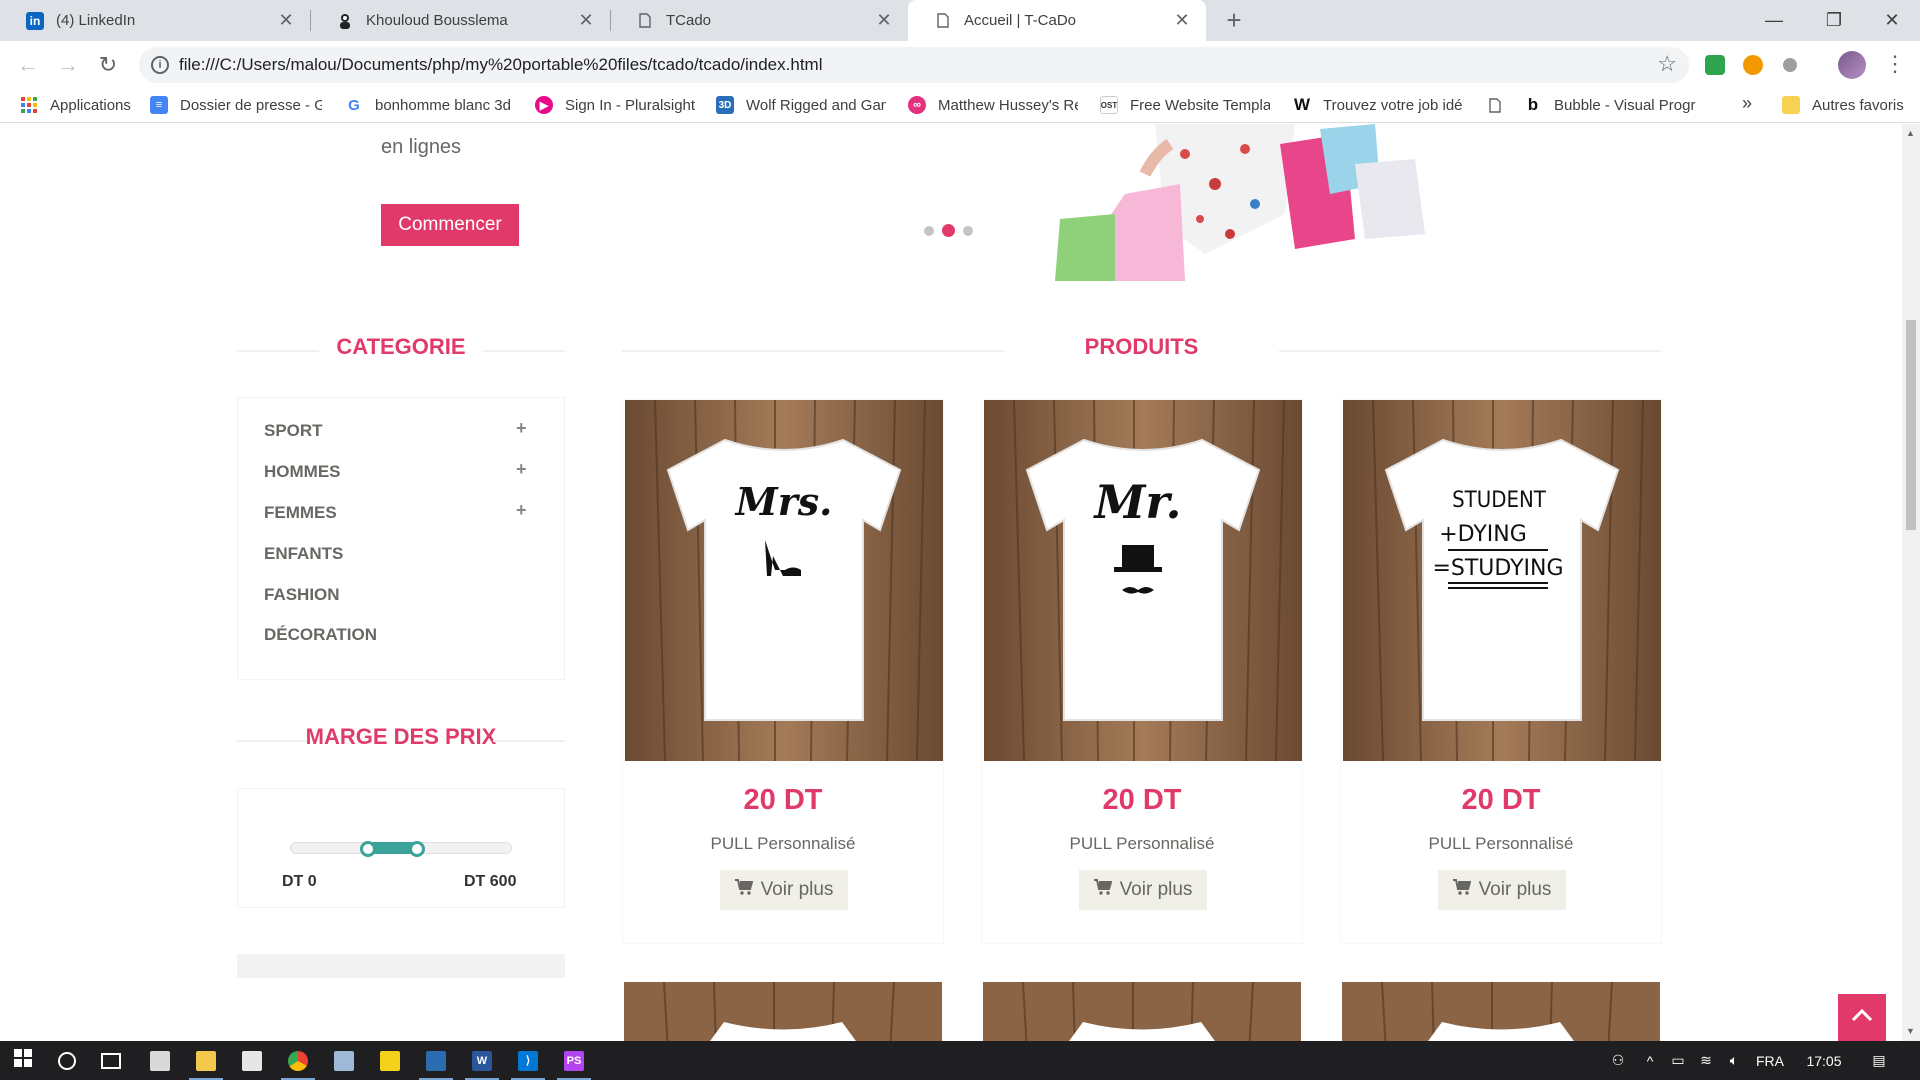  Describe the element at coordinates (1911, 425) in the screenshot. I see `scrollbar-thumb` at that location.